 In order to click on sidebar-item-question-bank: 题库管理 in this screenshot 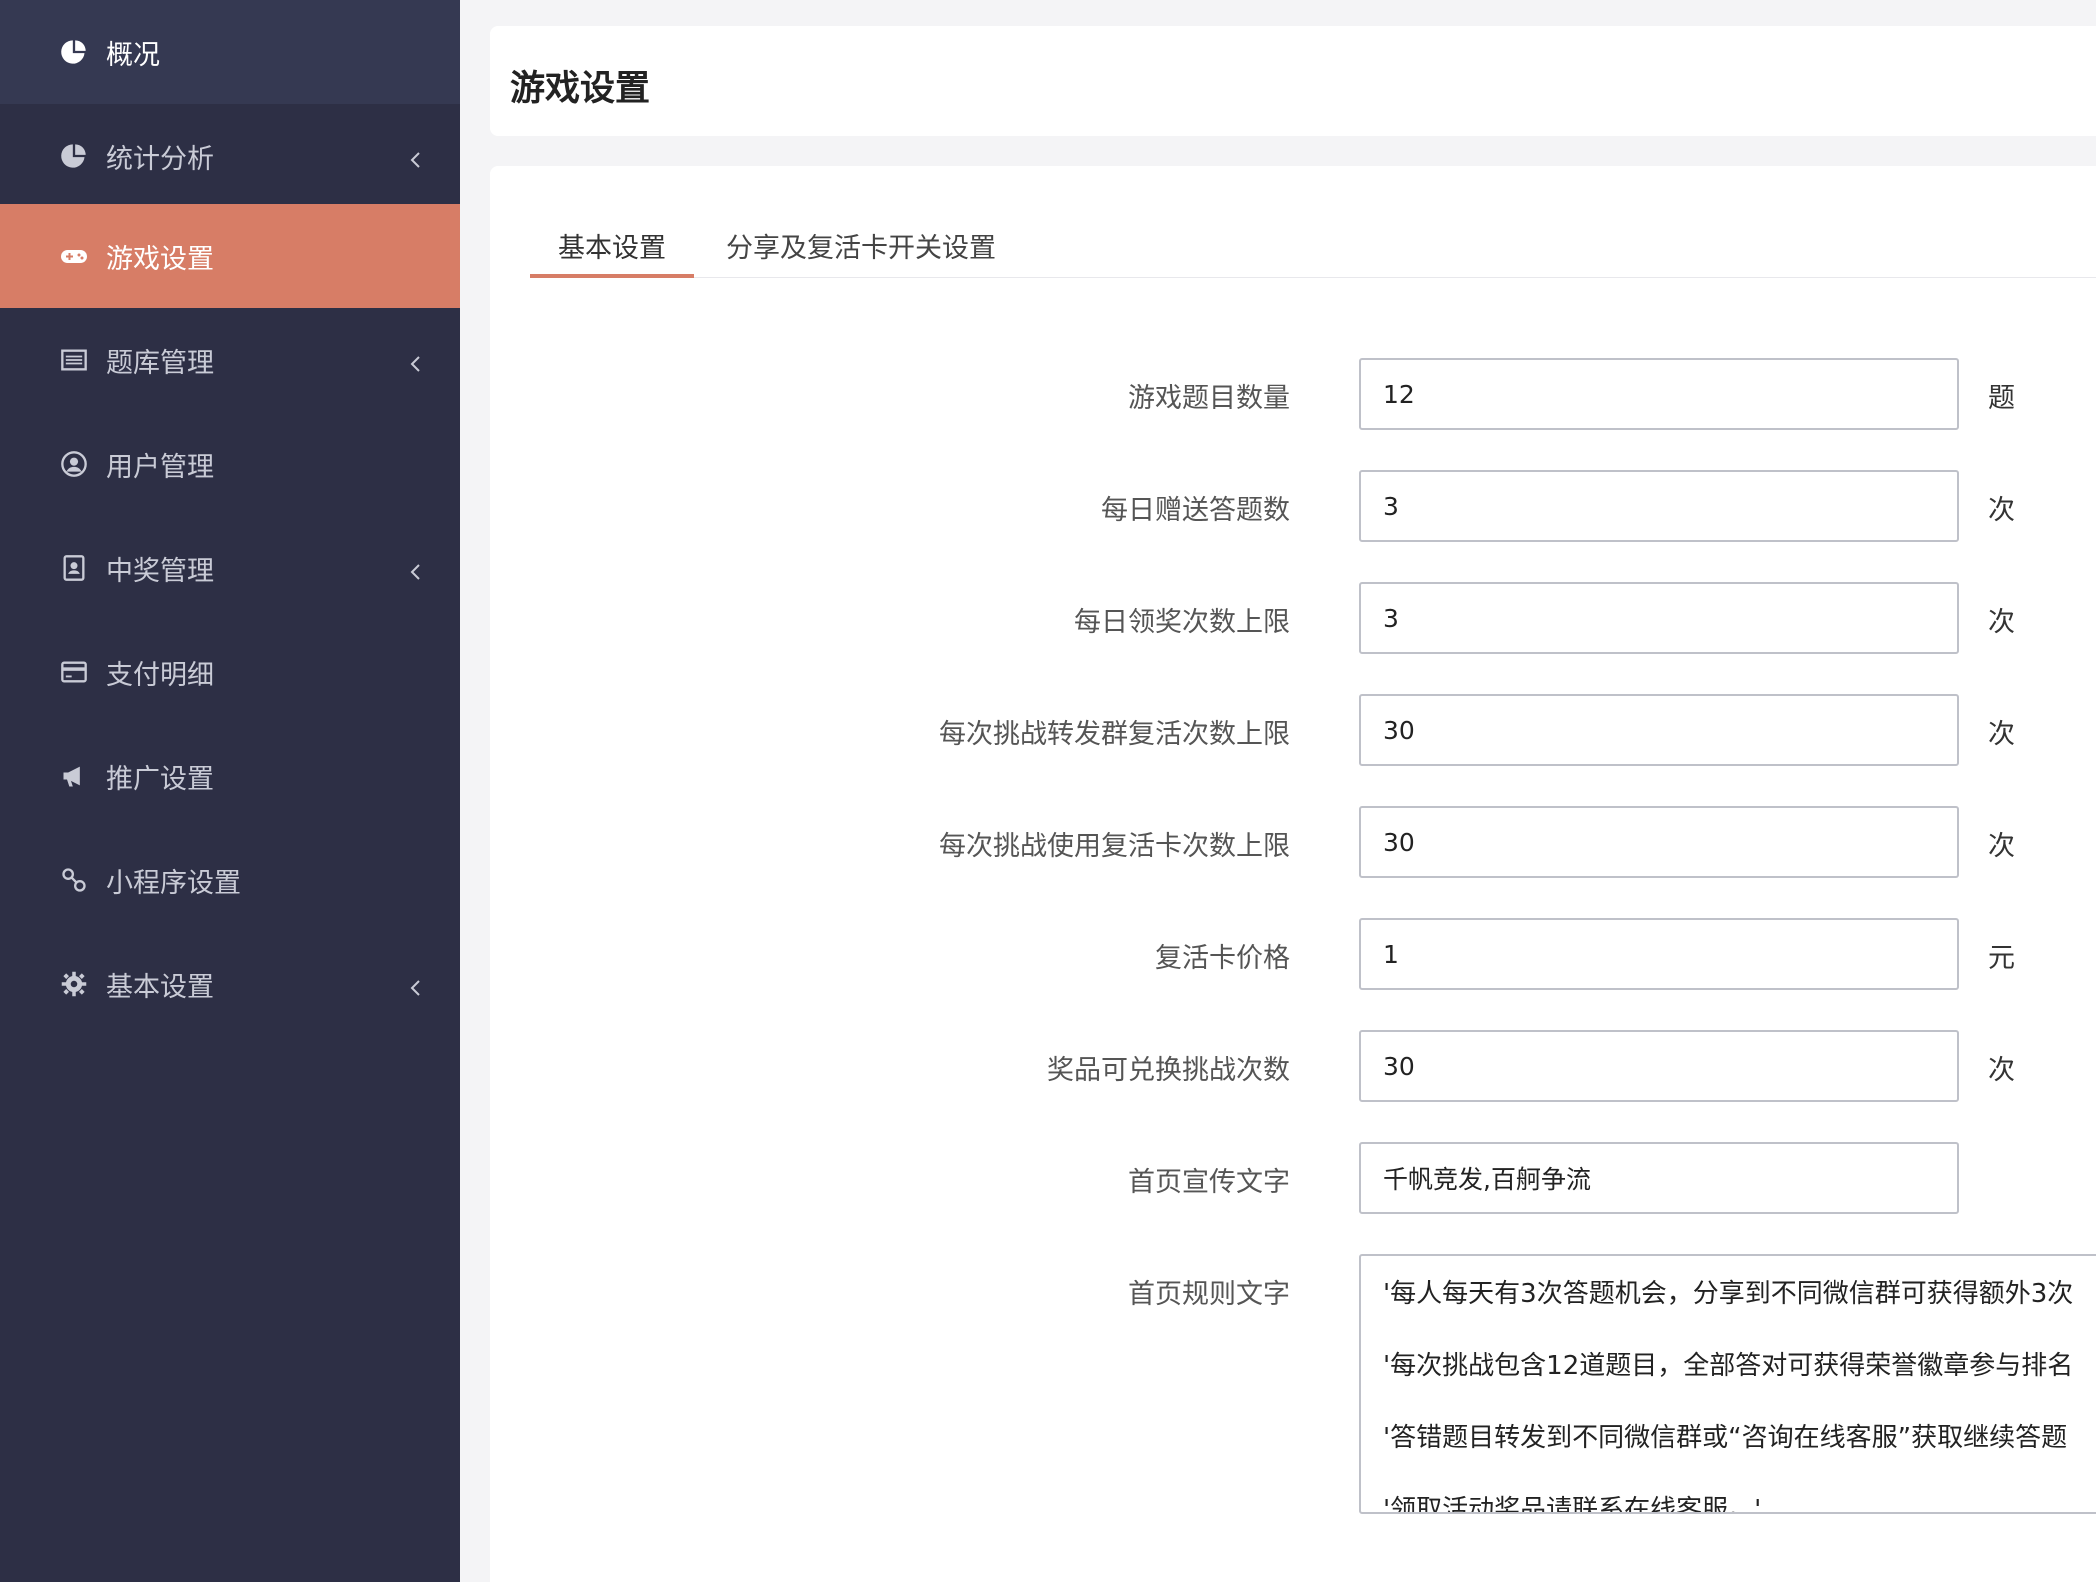, I will do `click(230, 360)`.